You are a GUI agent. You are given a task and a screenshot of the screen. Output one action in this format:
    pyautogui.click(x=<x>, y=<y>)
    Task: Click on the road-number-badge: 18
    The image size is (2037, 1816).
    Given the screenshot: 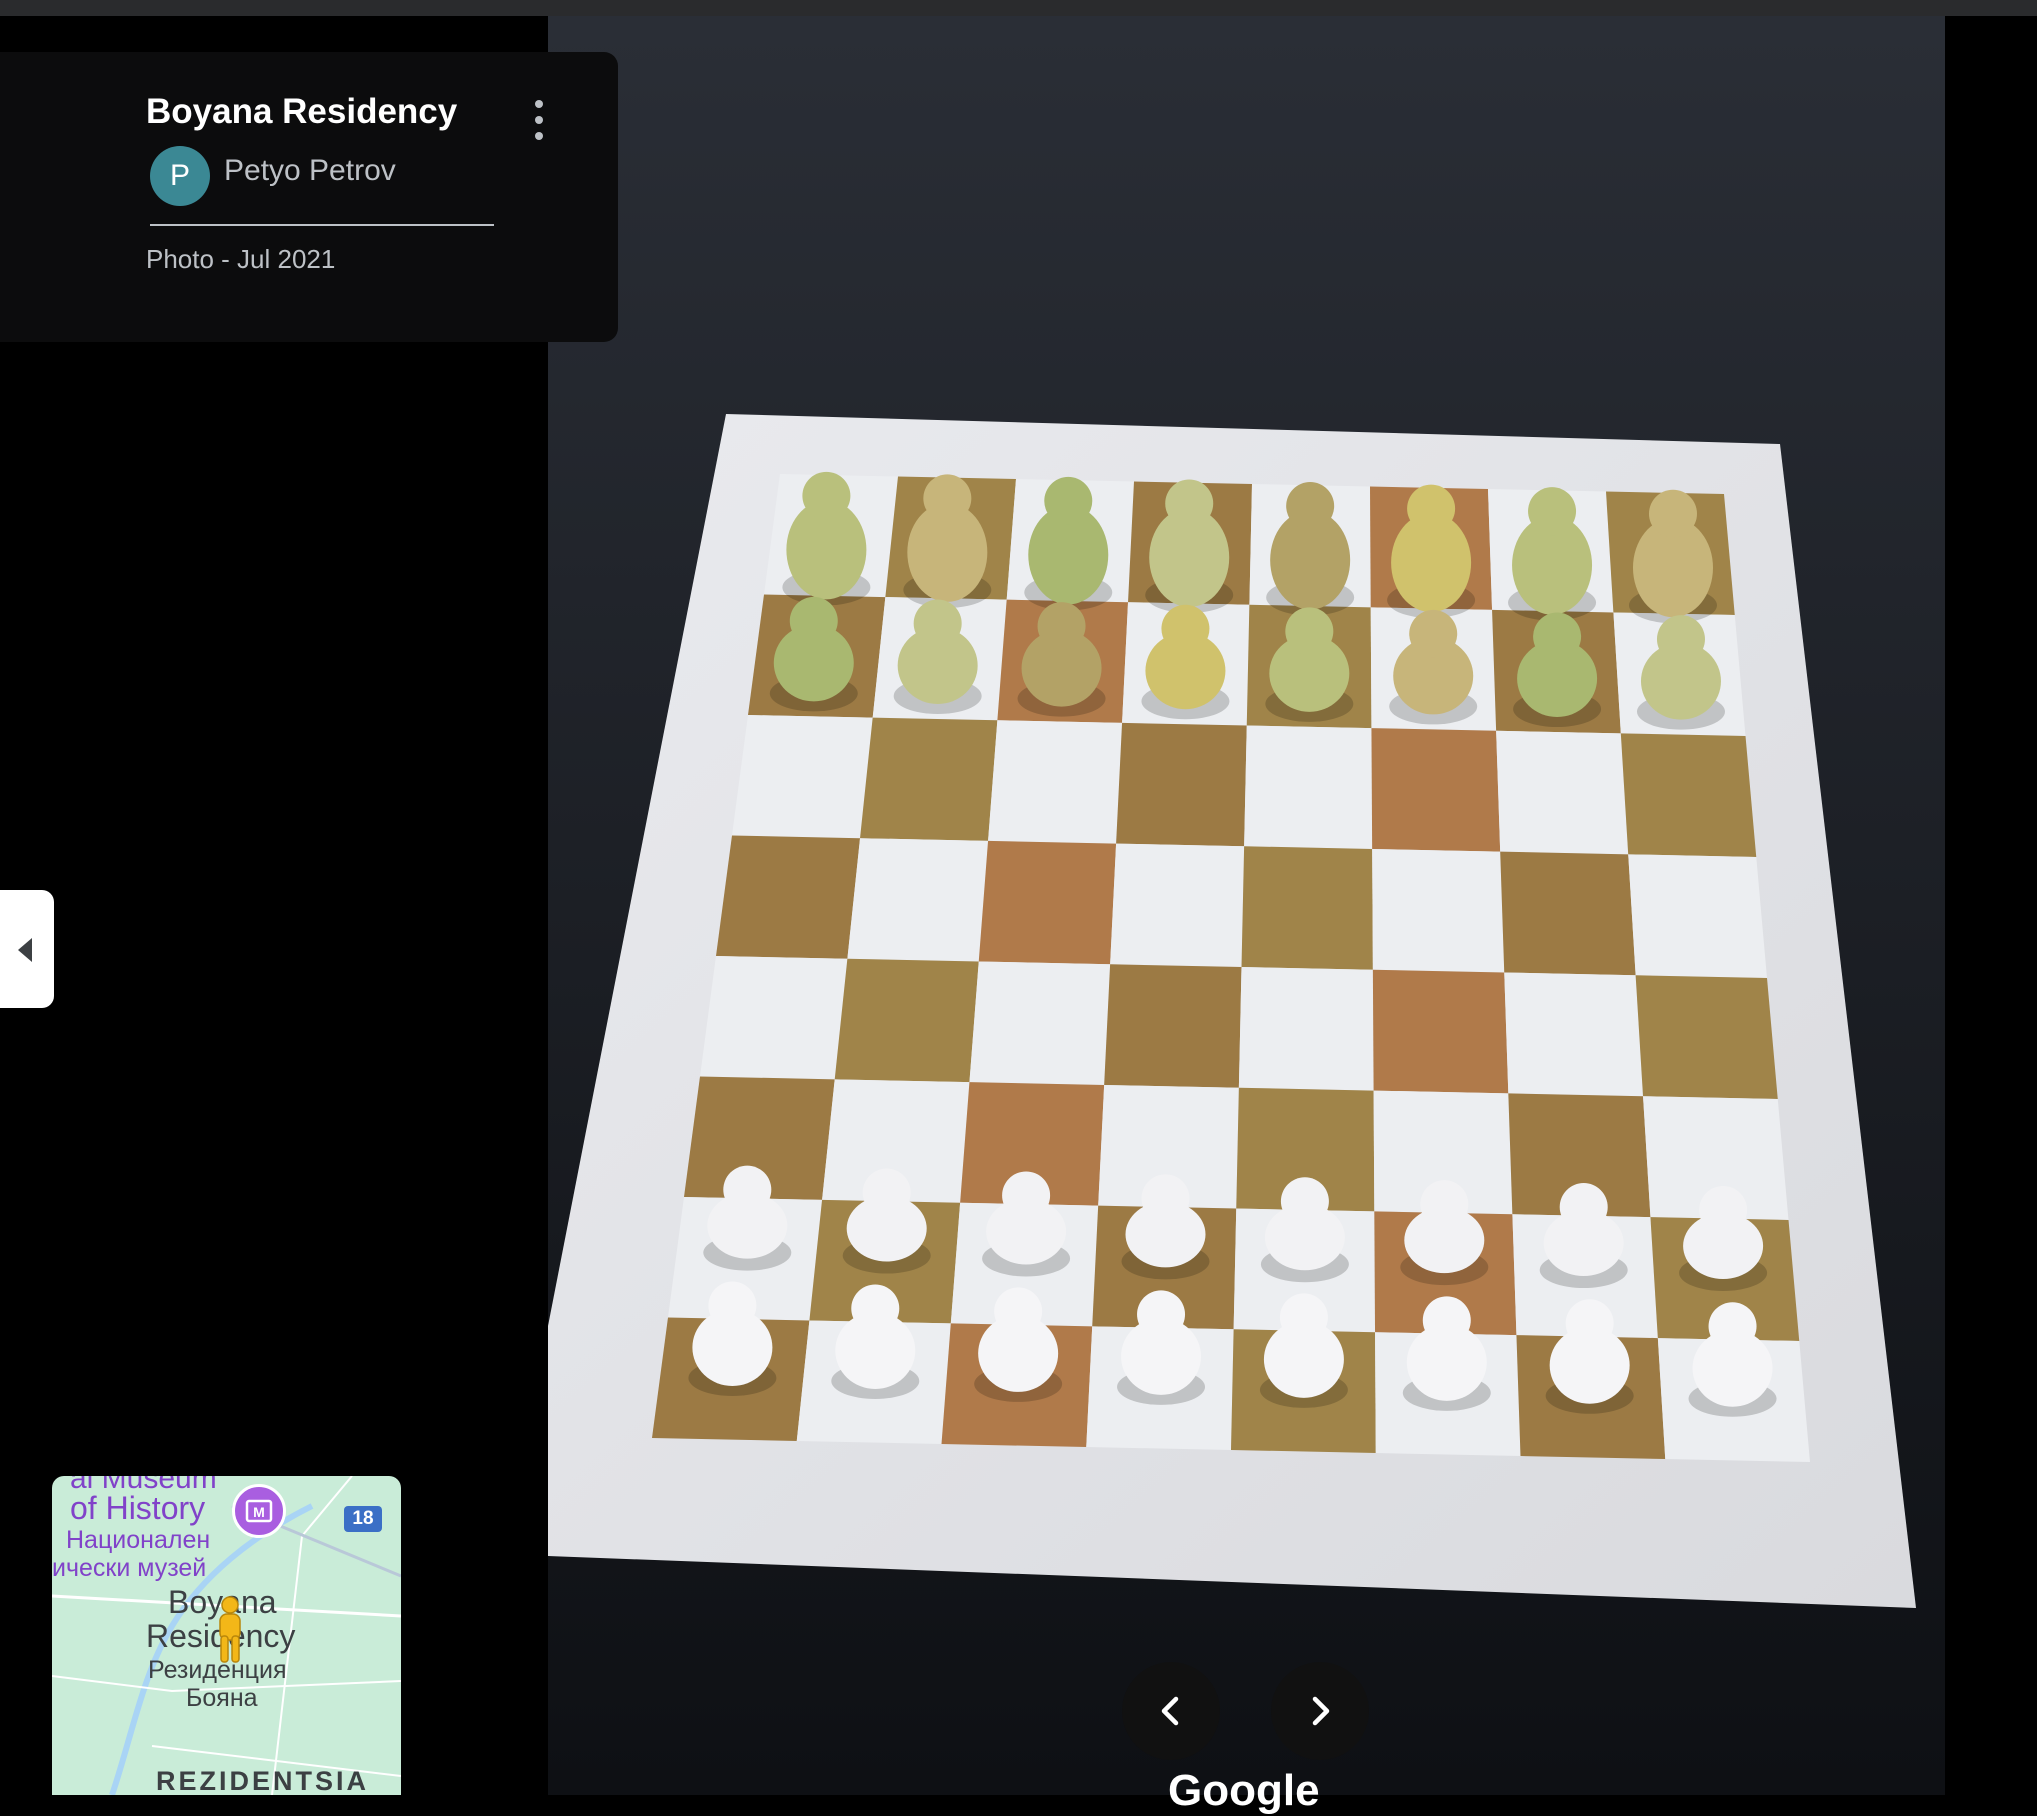 What is the action you would take?
    pyautogui.click(x=363, y=1519)
    